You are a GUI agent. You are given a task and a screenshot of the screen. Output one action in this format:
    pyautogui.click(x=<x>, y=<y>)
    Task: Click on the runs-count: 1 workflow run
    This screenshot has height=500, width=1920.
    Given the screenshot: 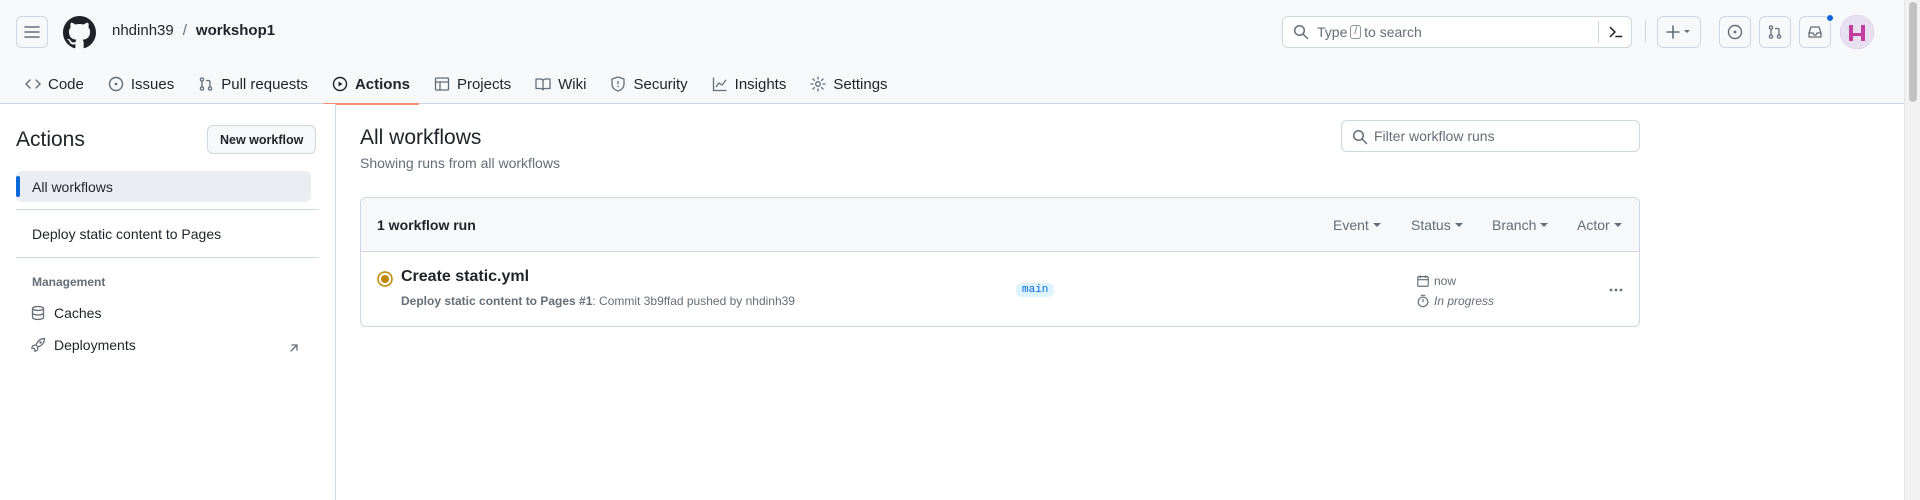 What is the action you would take?
    pyautogui.click(x=426, y=225)
    